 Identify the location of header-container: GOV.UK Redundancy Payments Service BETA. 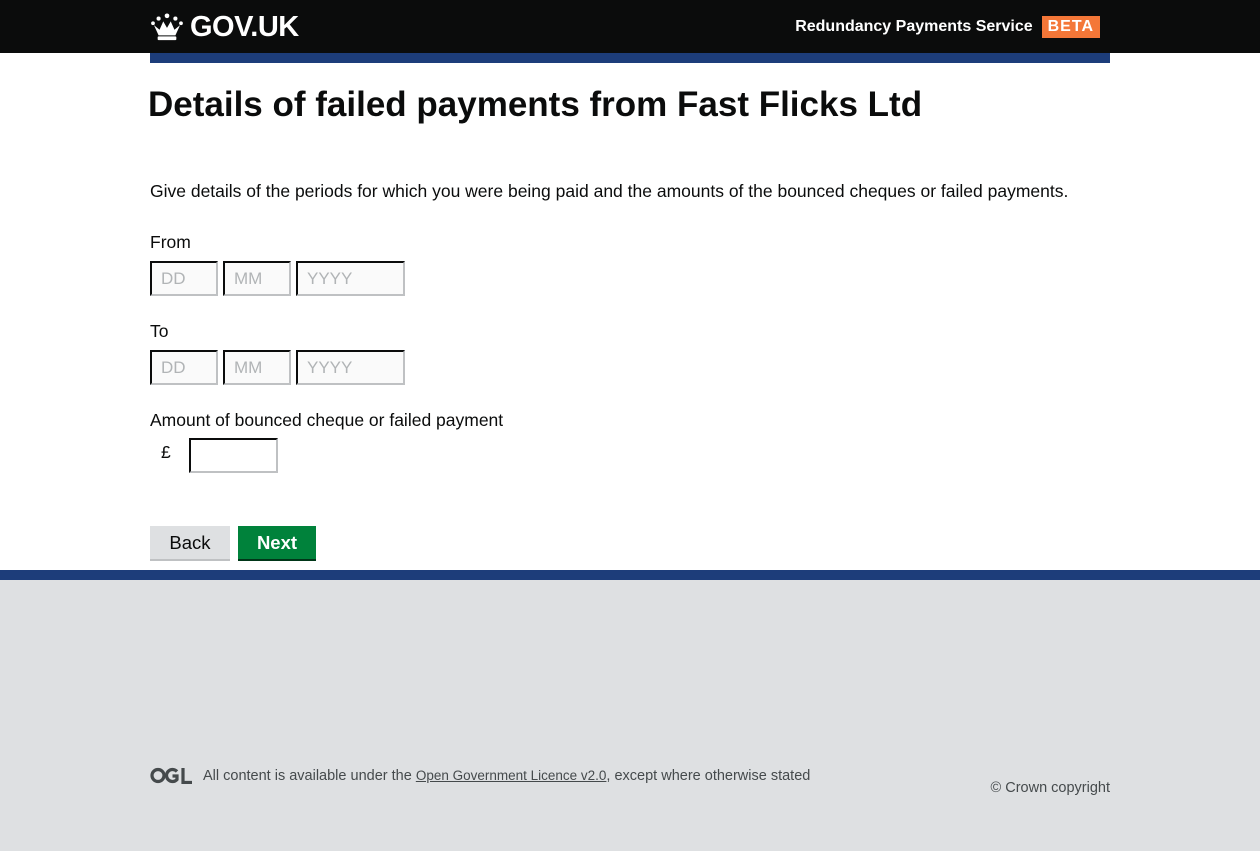
(630, 26).